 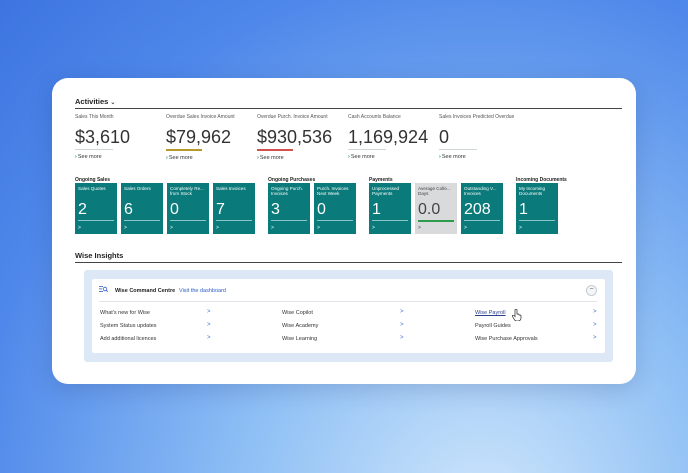 I want to click on tile-status-bar, so click(x=436, y=221).